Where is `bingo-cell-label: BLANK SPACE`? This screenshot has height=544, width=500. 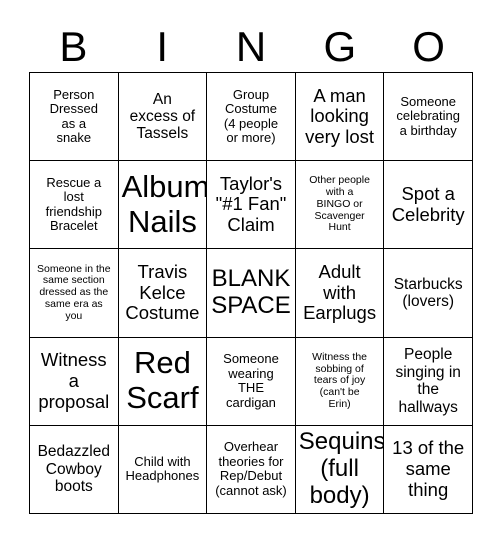
bingo-cell-label: BLANK SPACE is located at coordinates (251, 292).